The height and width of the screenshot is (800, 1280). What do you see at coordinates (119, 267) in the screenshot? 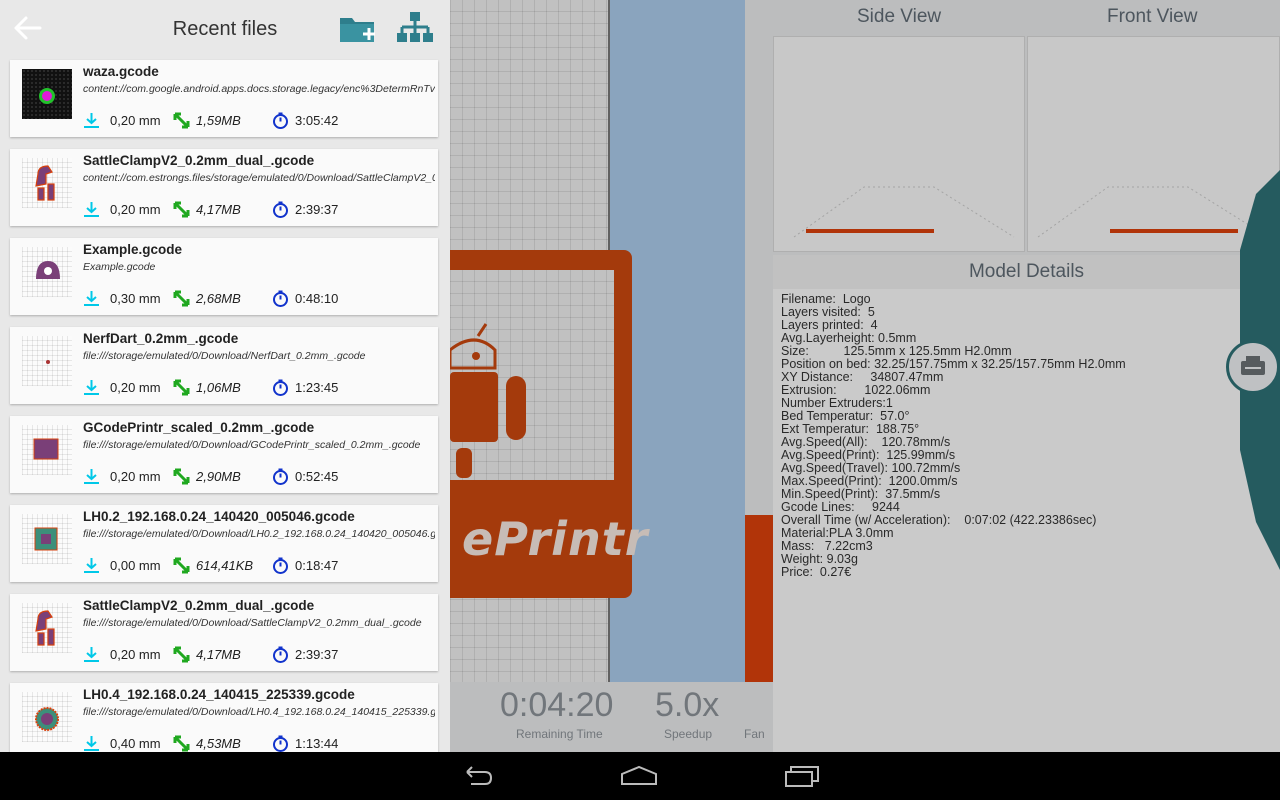
I see `file-path: Example.gcode` at bounding box center [119, 267].